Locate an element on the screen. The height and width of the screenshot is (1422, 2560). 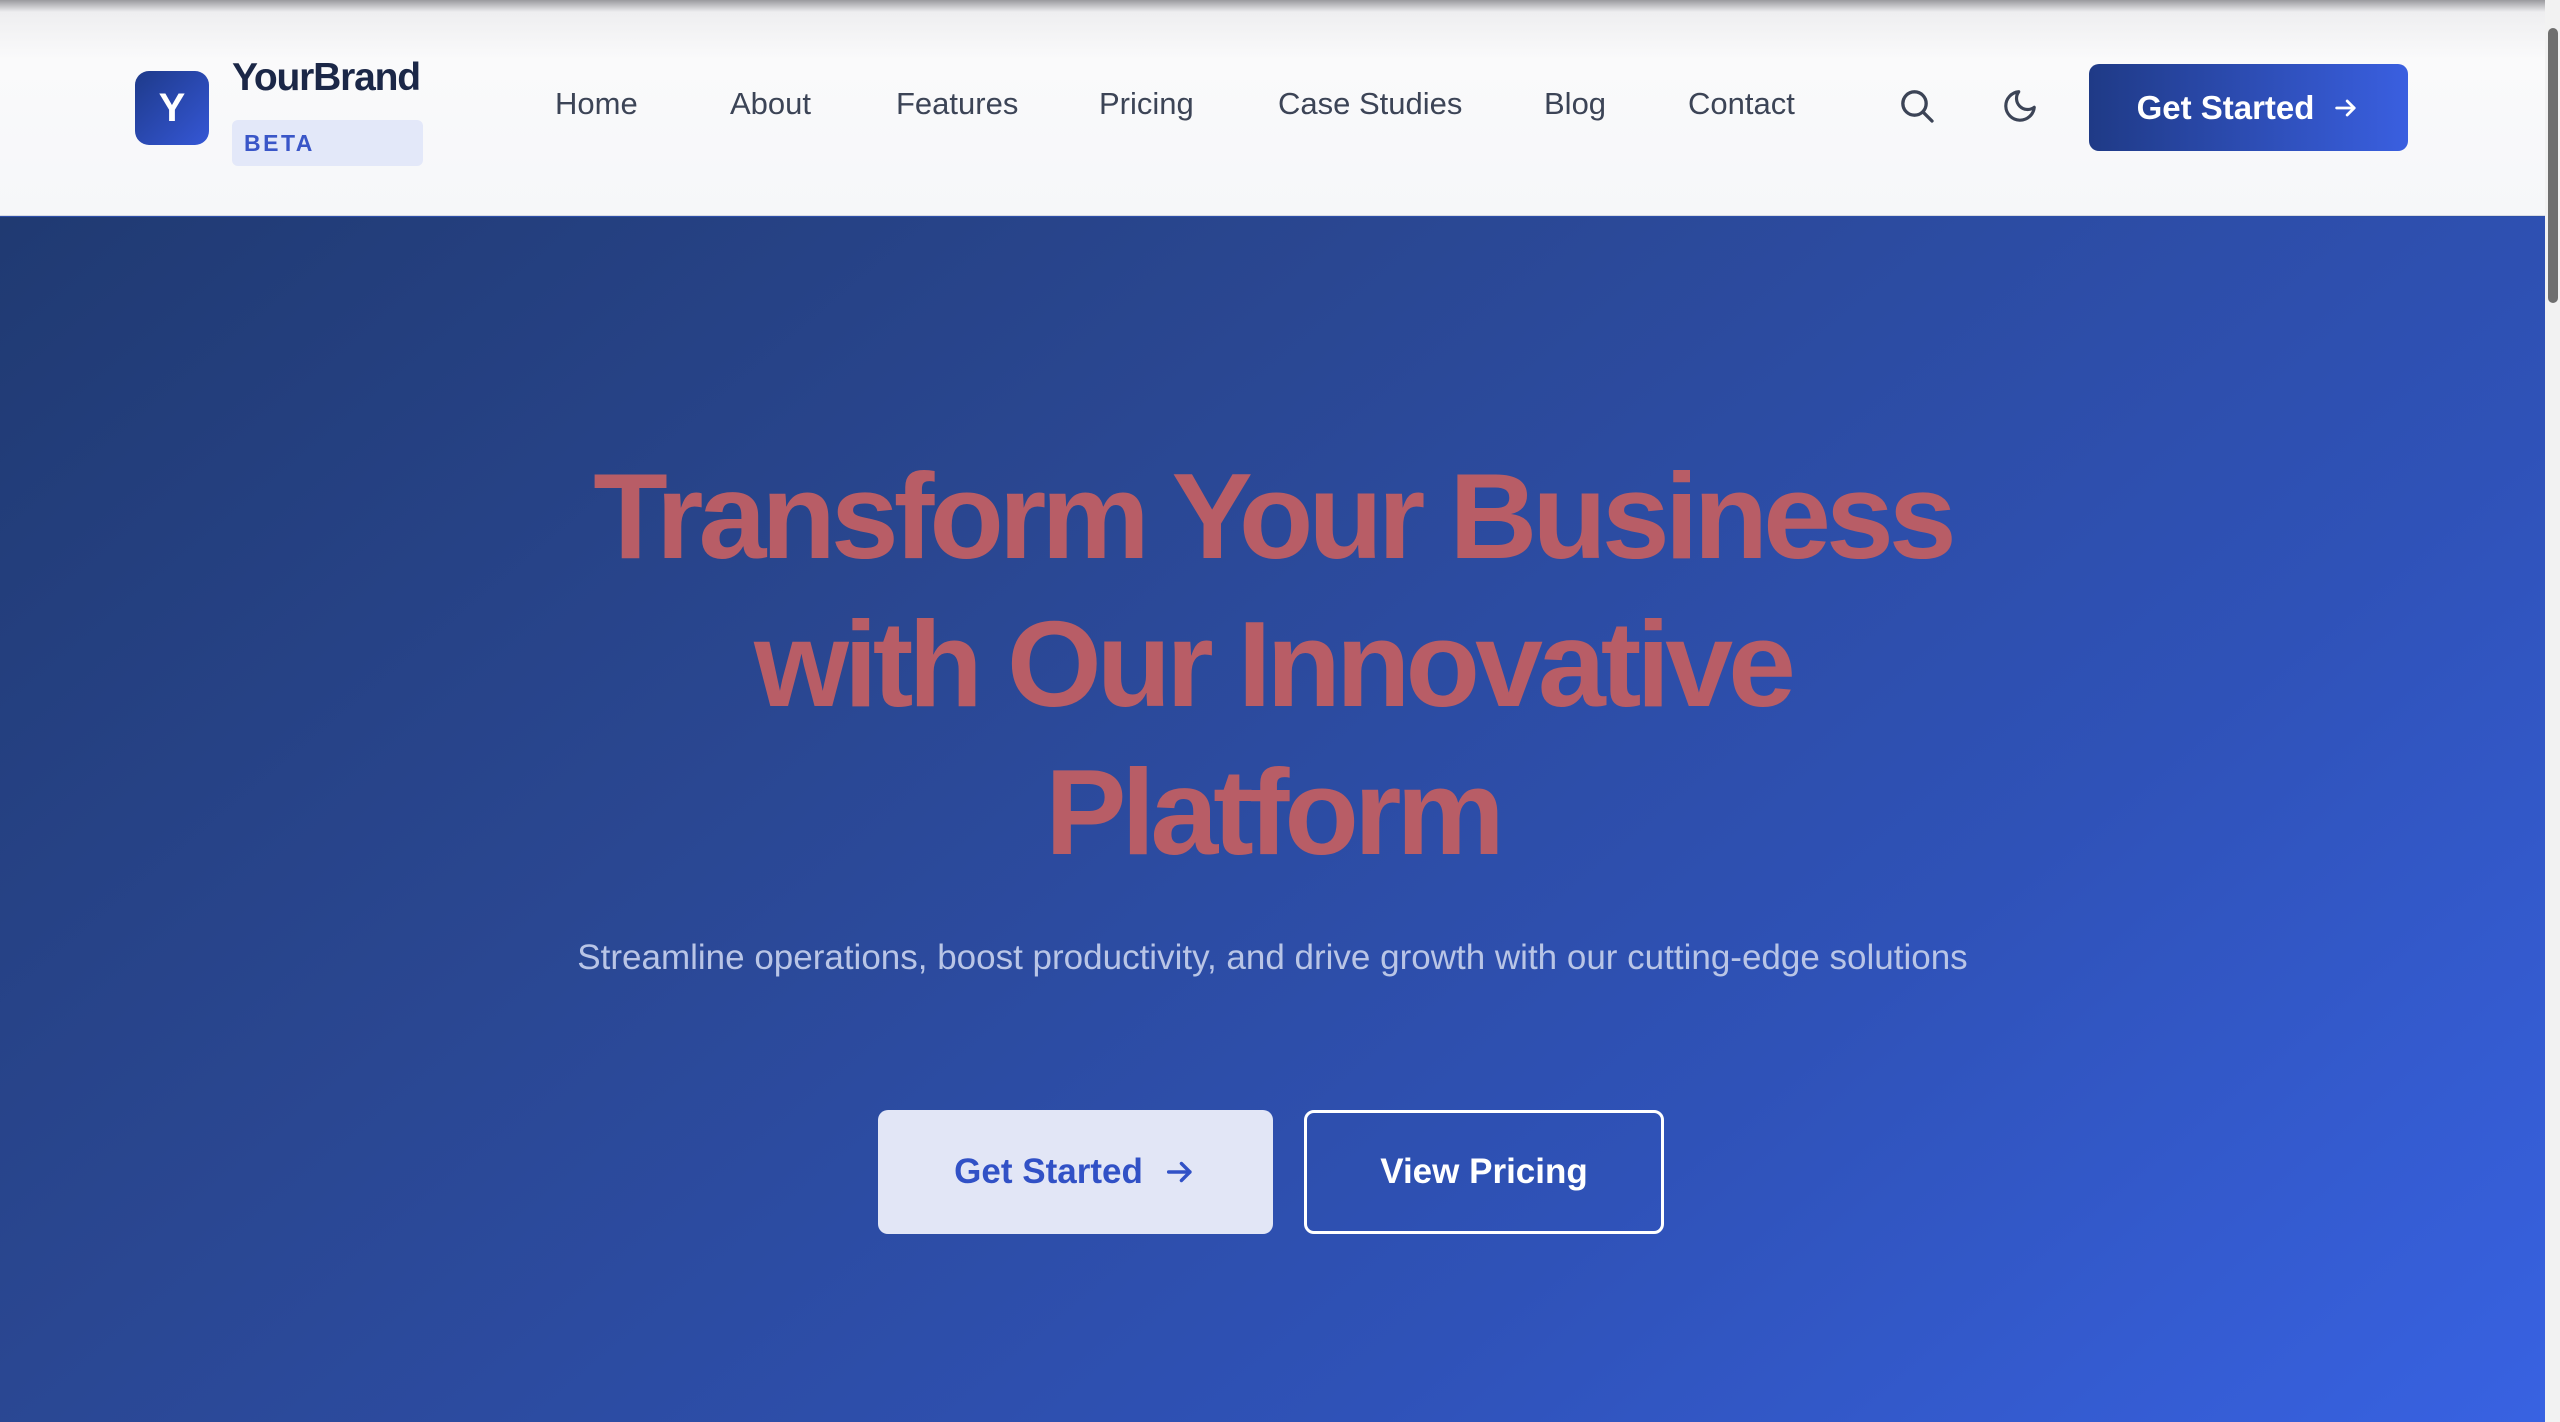
header-cta-label: Get Started is located at coordinates (2225, 107).